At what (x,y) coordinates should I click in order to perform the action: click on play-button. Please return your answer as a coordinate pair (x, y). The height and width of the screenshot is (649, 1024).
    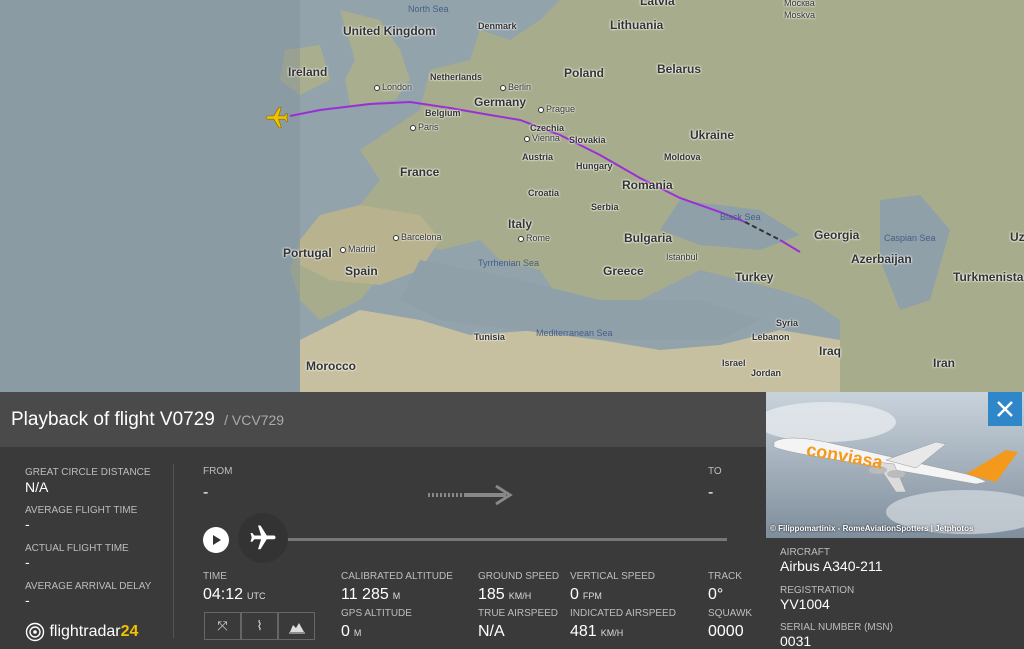
    Looking at the image, I should click on (216, 540).